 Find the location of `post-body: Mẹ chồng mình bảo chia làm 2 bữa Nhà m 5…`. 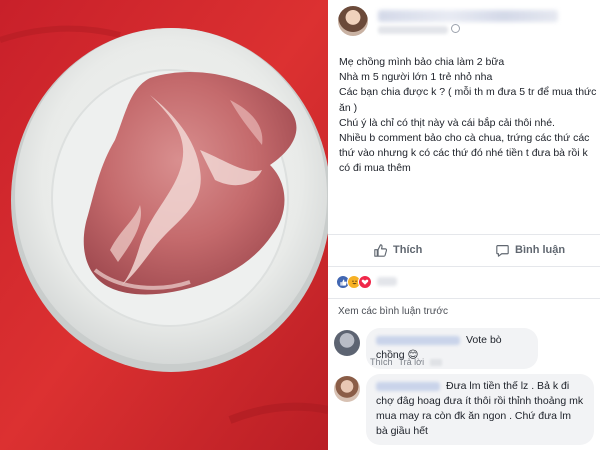

post-body: Mẹ chồng mình bảo chia làm 2 bữa Nhà m 5… is located at coordinates (468, 116).